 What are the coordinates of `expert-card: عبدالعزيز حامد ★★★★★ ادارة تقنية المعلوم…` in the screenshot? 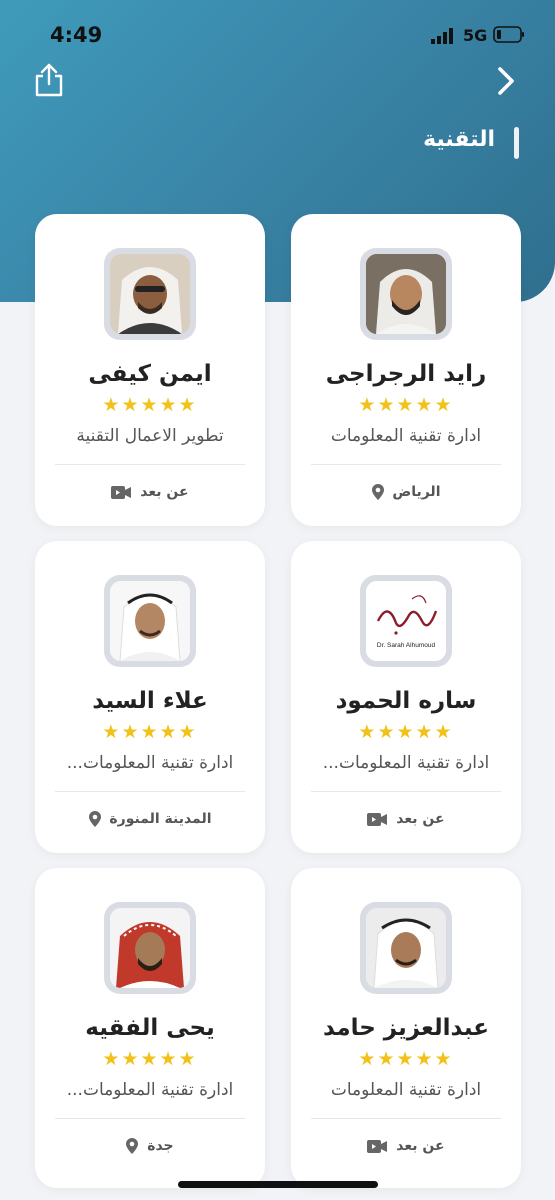 It's located at (406, 1028).